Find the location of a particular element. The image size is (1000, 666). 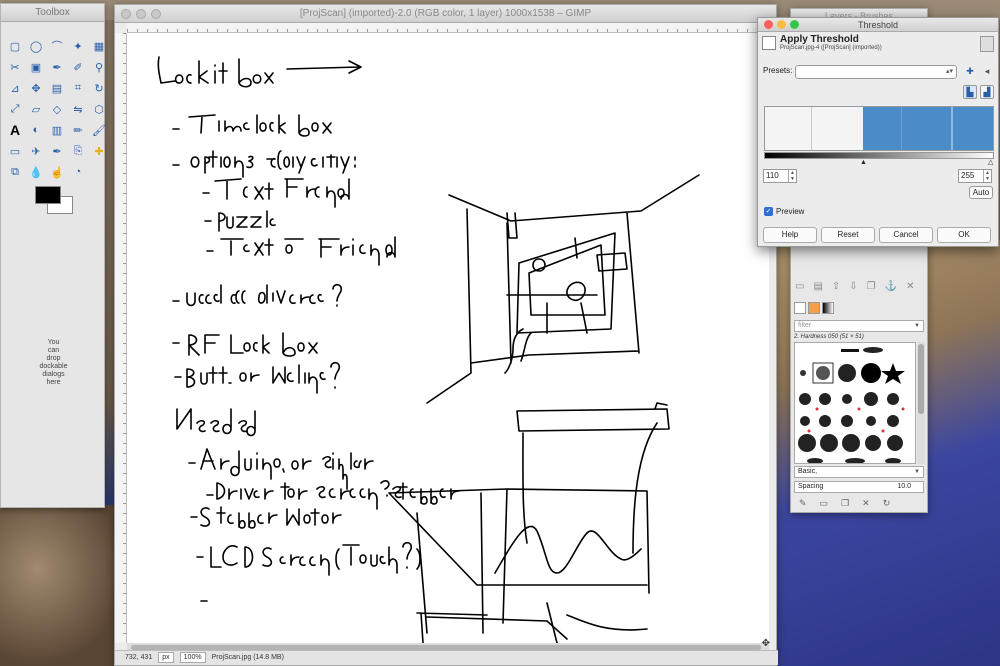

duplicate-brush-icon: ❐ is located at coordinates (845, 503).